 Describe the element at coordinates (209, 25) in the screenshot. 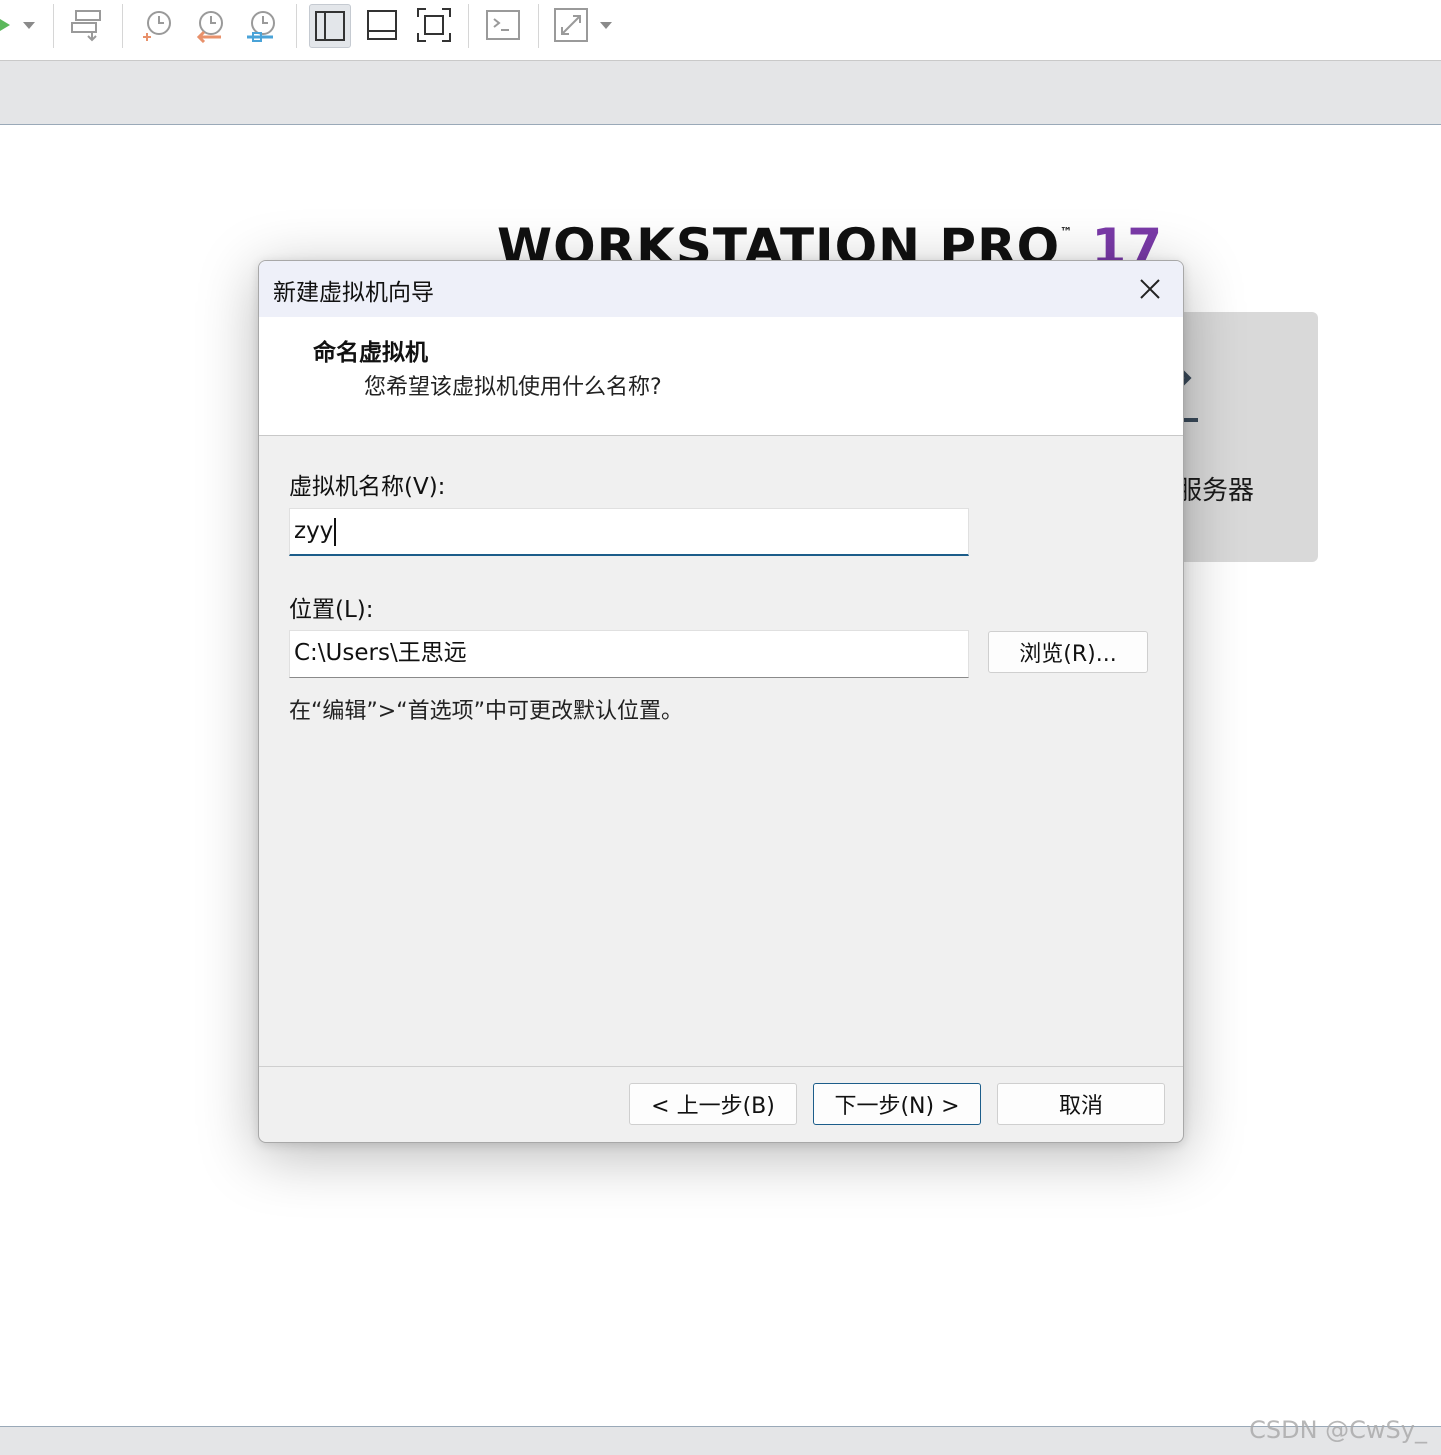

I see `snapshot-revert-icon` at that location.